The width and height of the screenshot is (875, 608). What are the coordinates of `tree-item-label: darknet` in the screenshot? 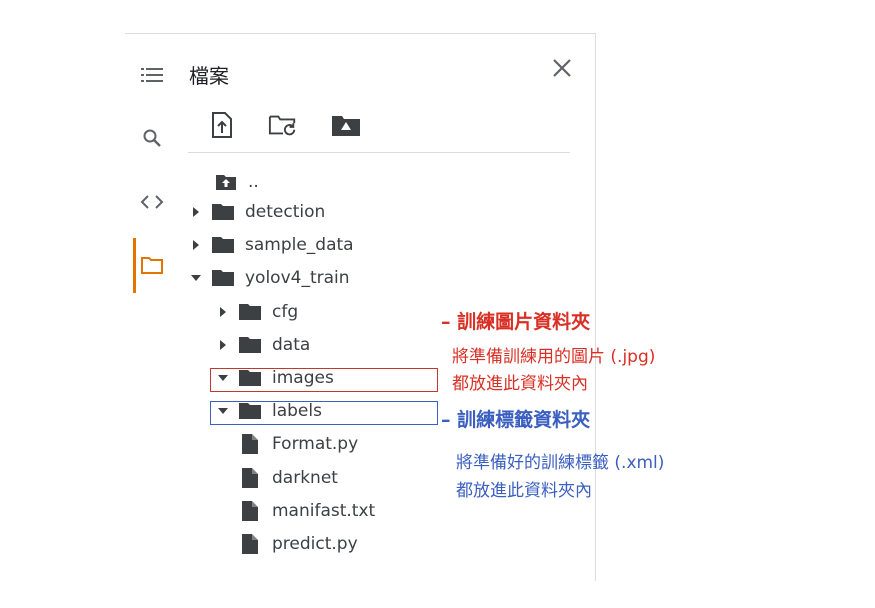 It's located at (305, 478).